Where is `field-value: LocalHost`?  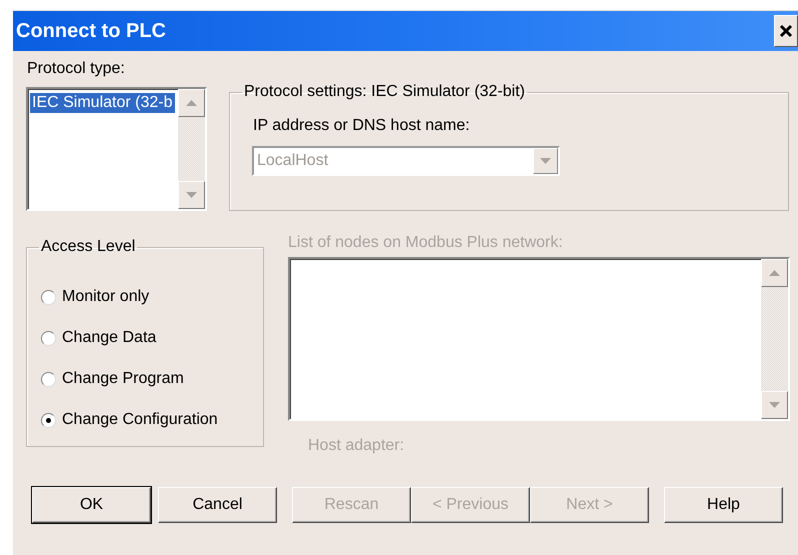
field-value: LocalHost is located at coordinates (292, 161).